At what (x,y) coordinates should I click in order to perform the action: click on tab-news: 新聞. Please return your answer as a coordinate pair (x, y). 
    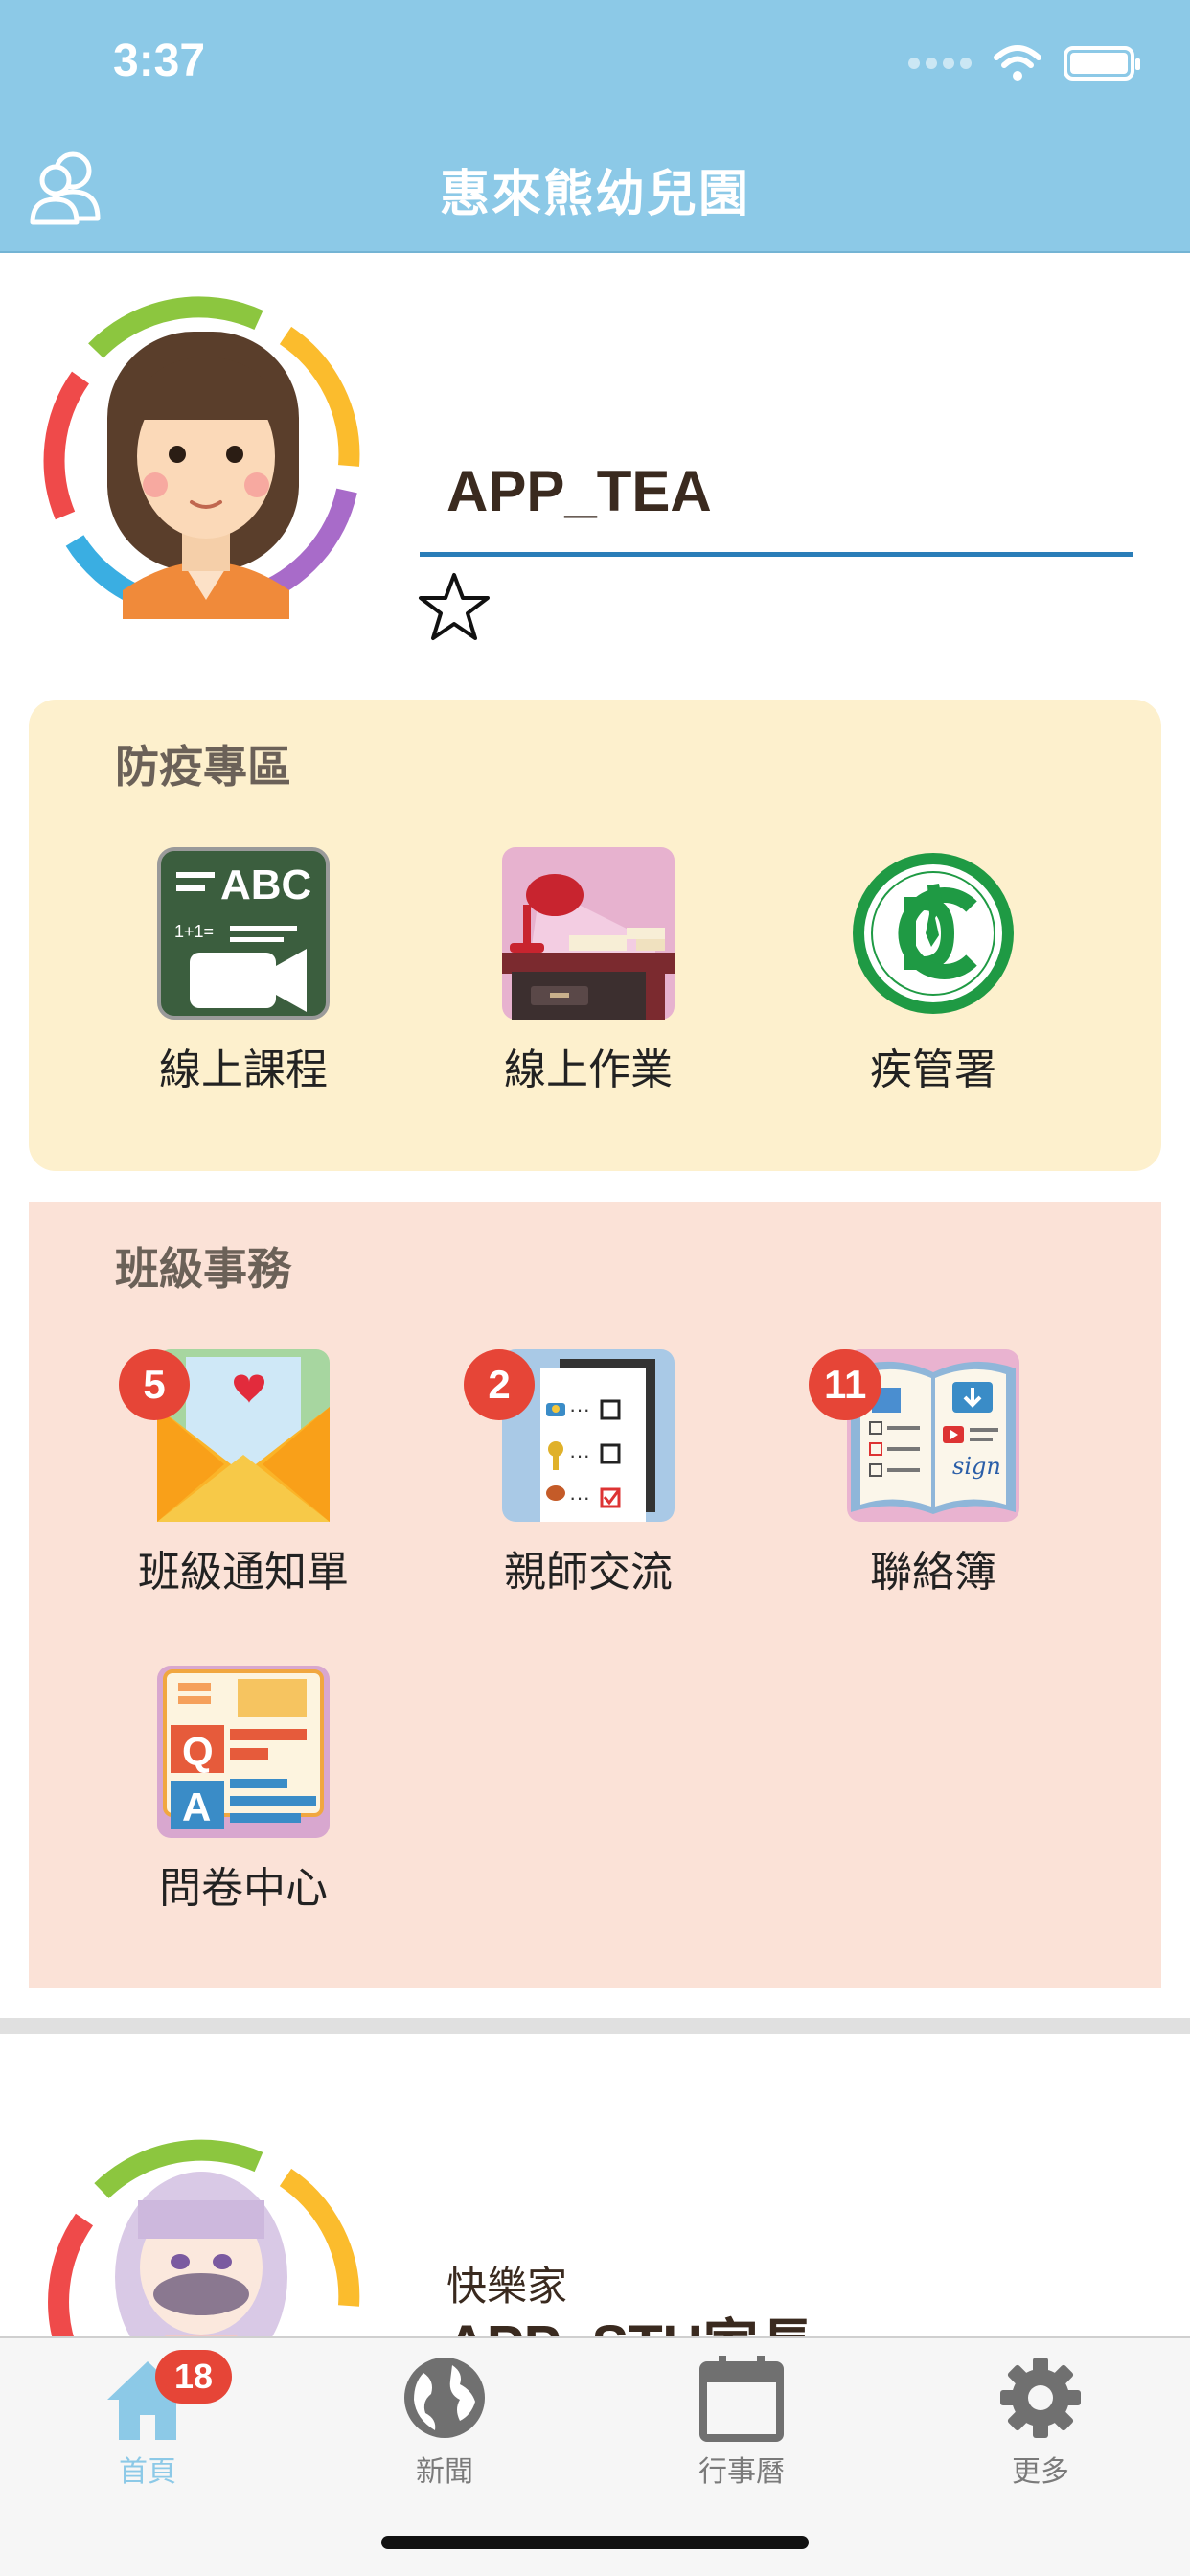
    Looking at the image, I should click on (445, 2421).